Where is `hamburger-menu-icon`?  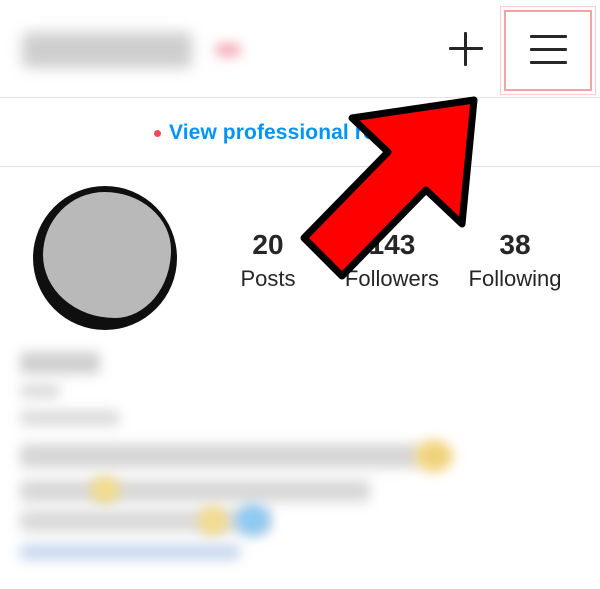 hamburger-menu-icon is located at coordinates (548, 50).